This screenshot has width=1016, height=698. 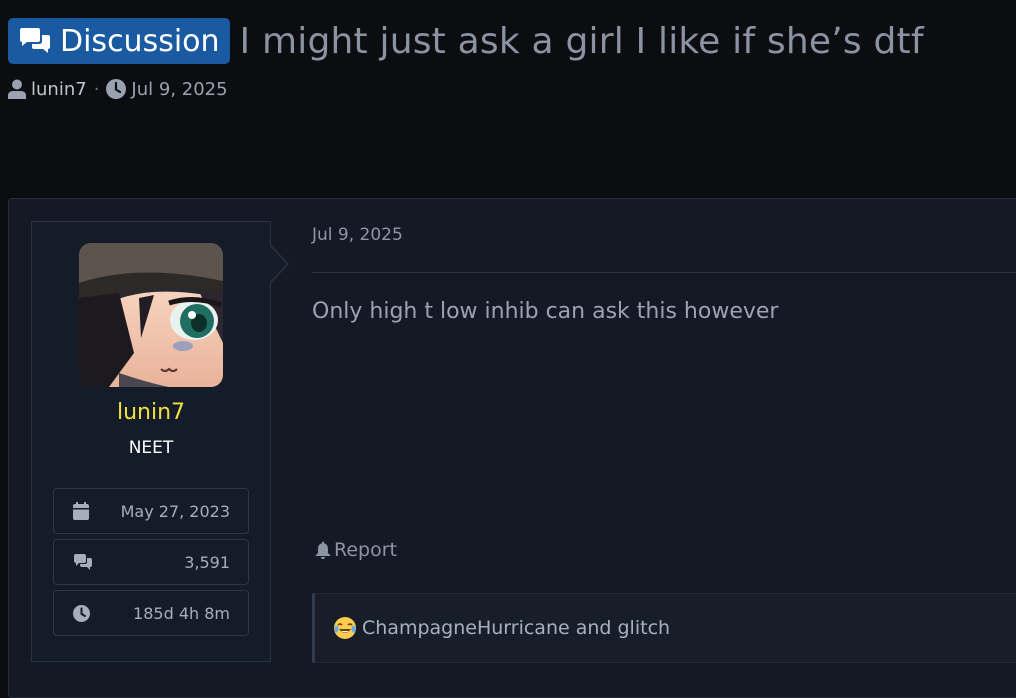 I want to click on user-icon, so click(x=17, y=89).